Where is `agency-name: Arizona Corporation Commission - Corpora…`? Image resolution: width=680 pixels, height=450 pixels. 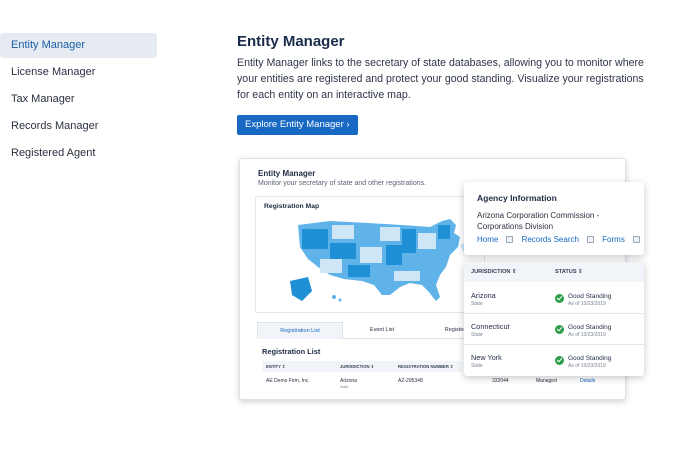
agency-name: Arizona Corporation Commission - Corpora… is located at coordinates (538, 221).